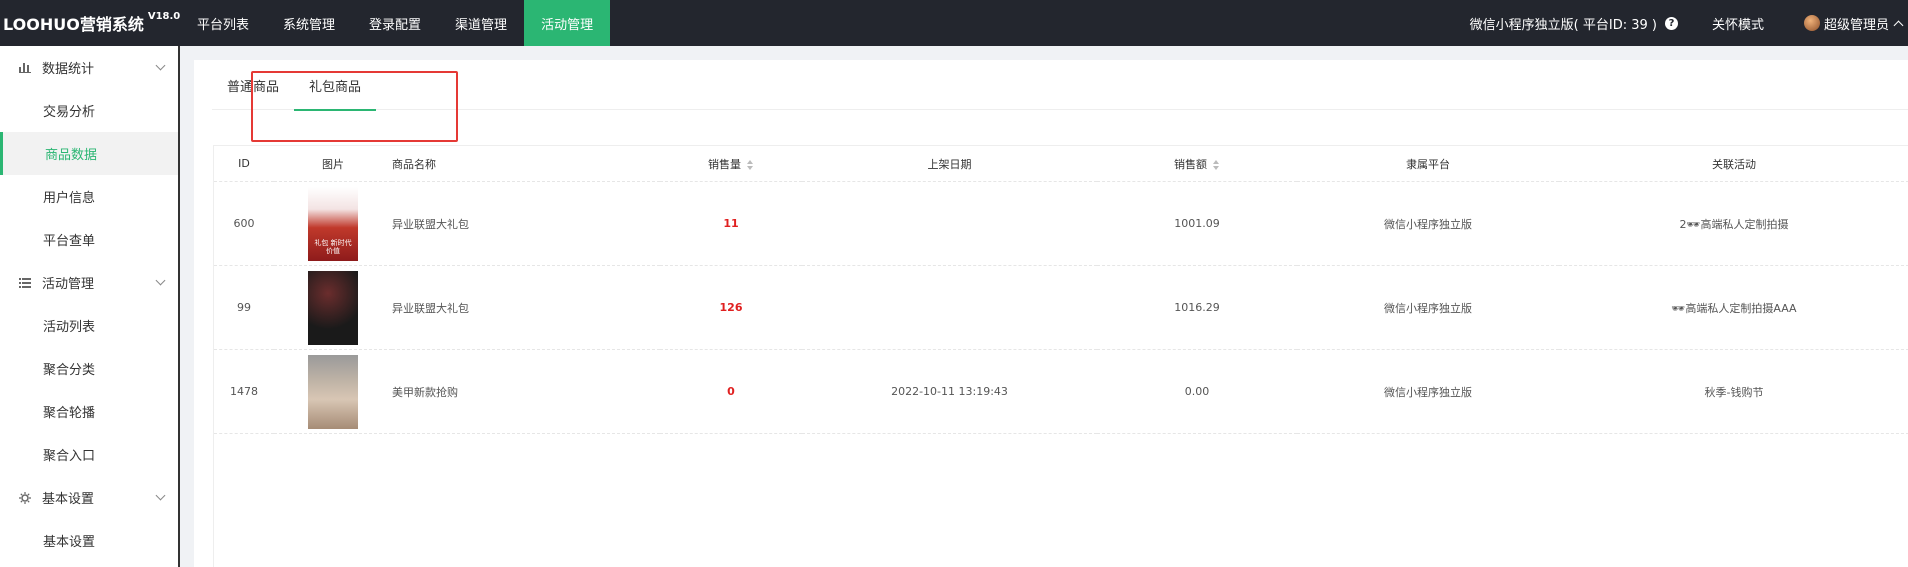  I want to click on sidebar-group-activity-management: 活动管理, so click(89, 282).